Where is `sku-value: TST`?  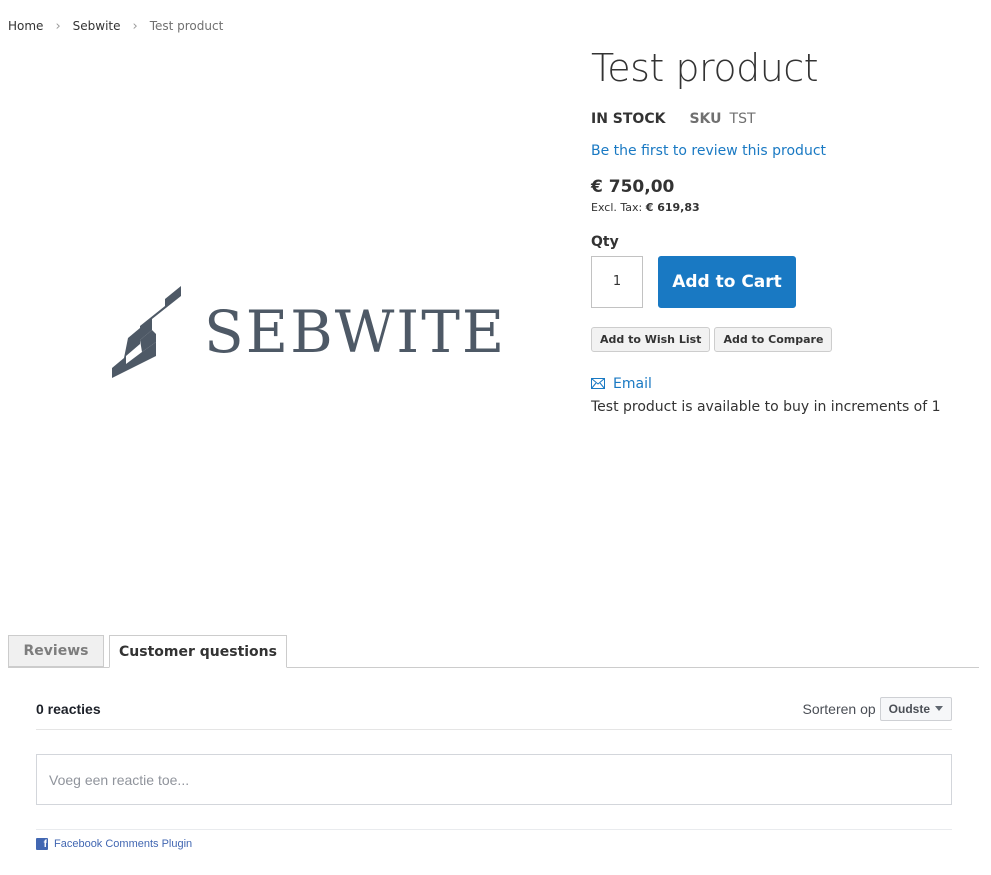 sku-value: TST is located at coordinates (742, 118).